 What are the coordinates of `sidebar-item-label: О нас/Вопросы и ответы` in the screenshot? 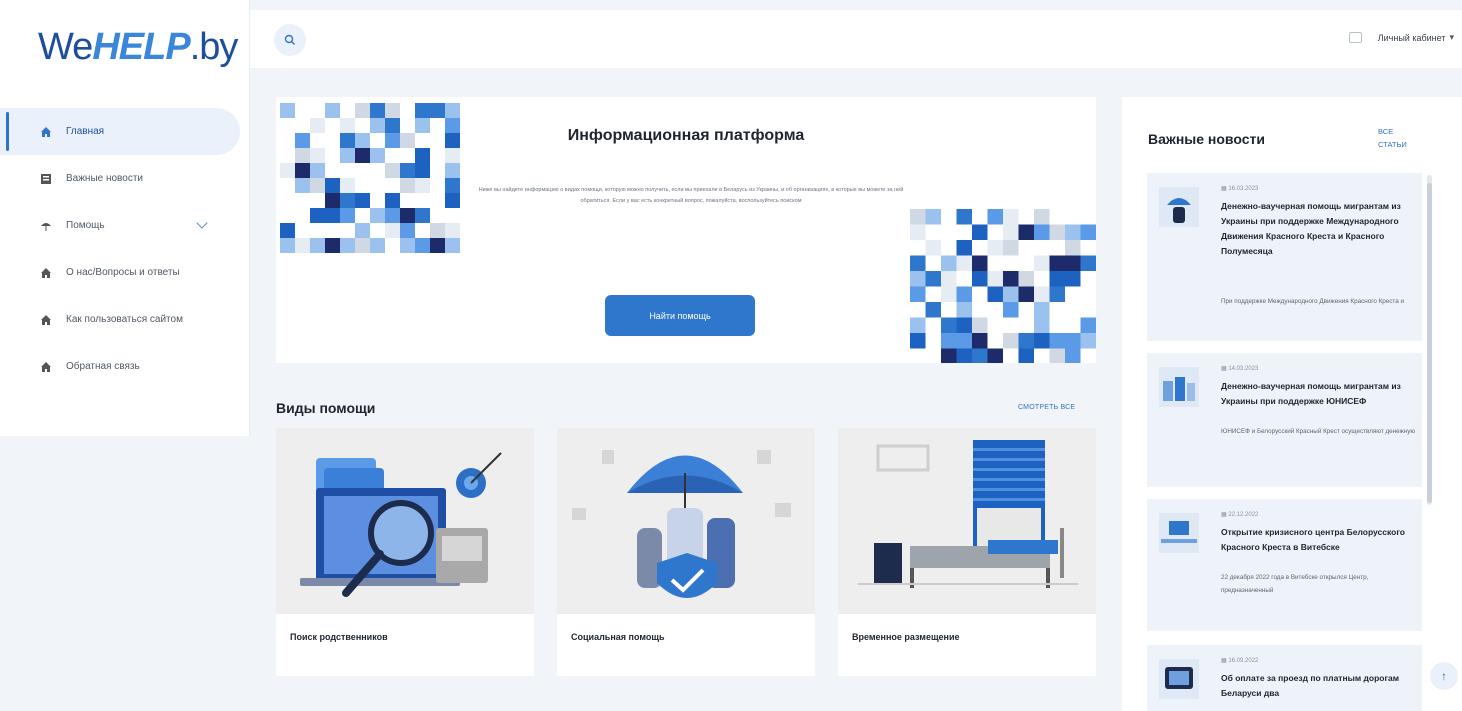 It's located at (123, 272).